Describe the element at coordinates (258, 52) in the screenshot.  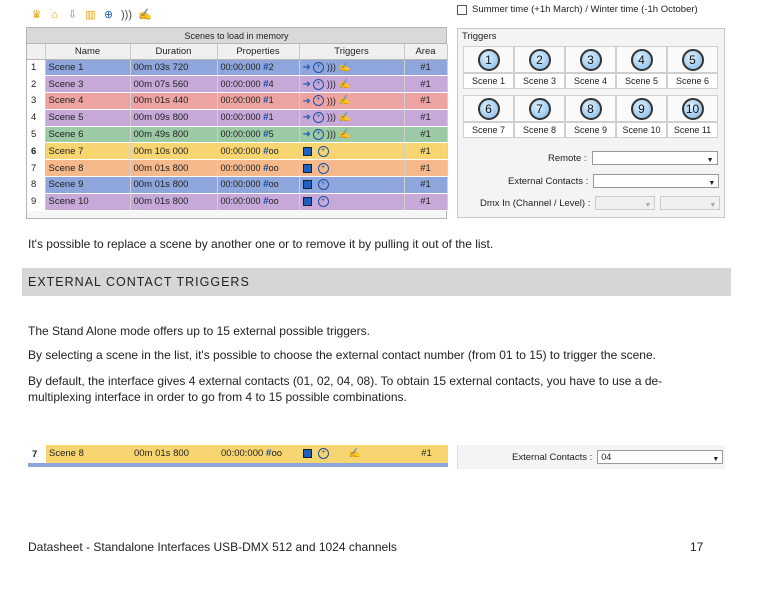
I see `col-properties: Properties` at that location.